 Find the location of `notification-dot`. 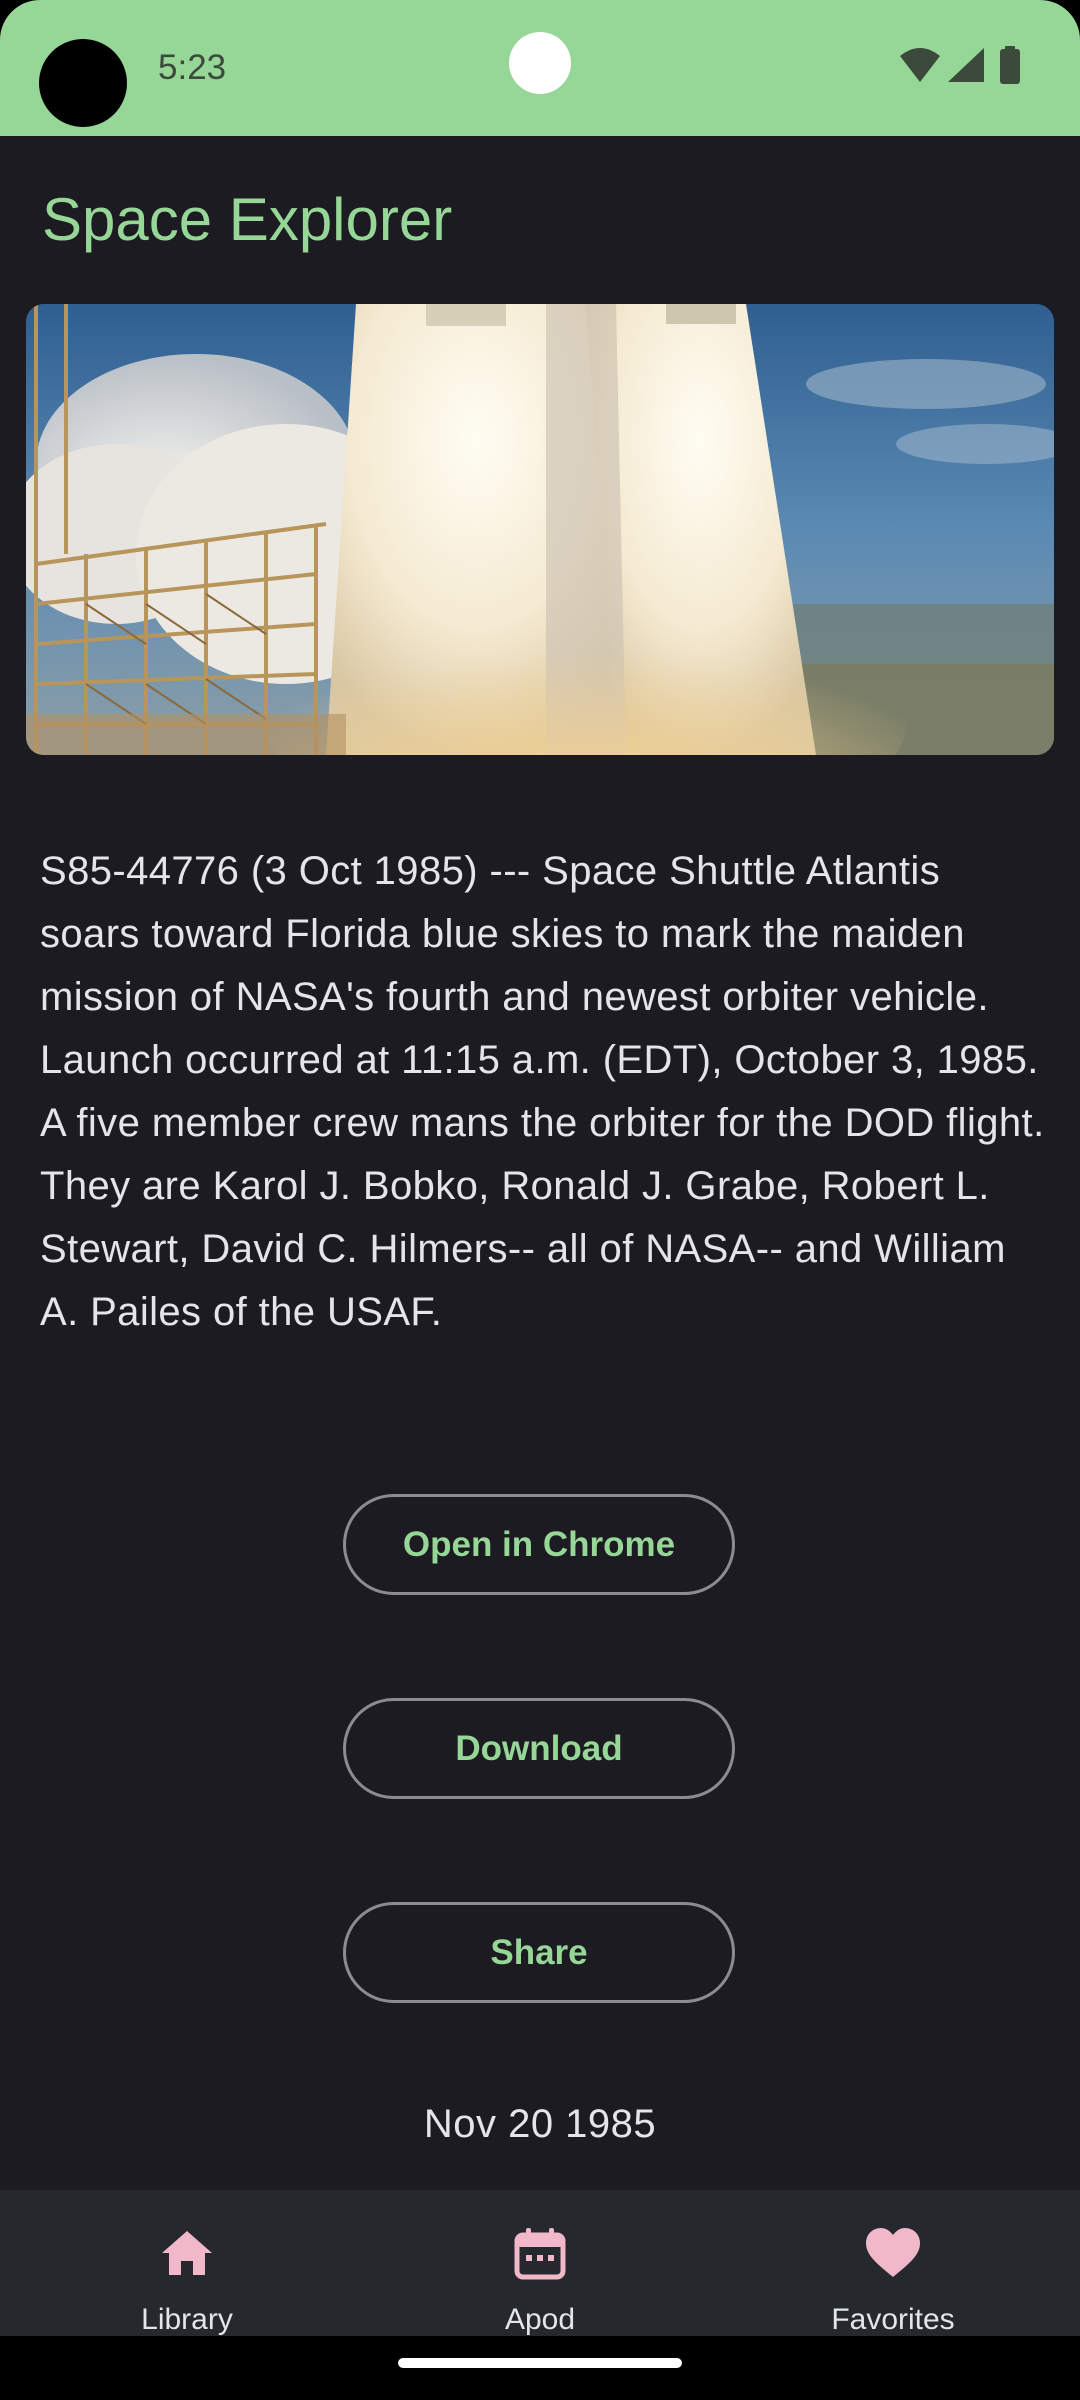

notification-dot is located at coordinates (540, 63).